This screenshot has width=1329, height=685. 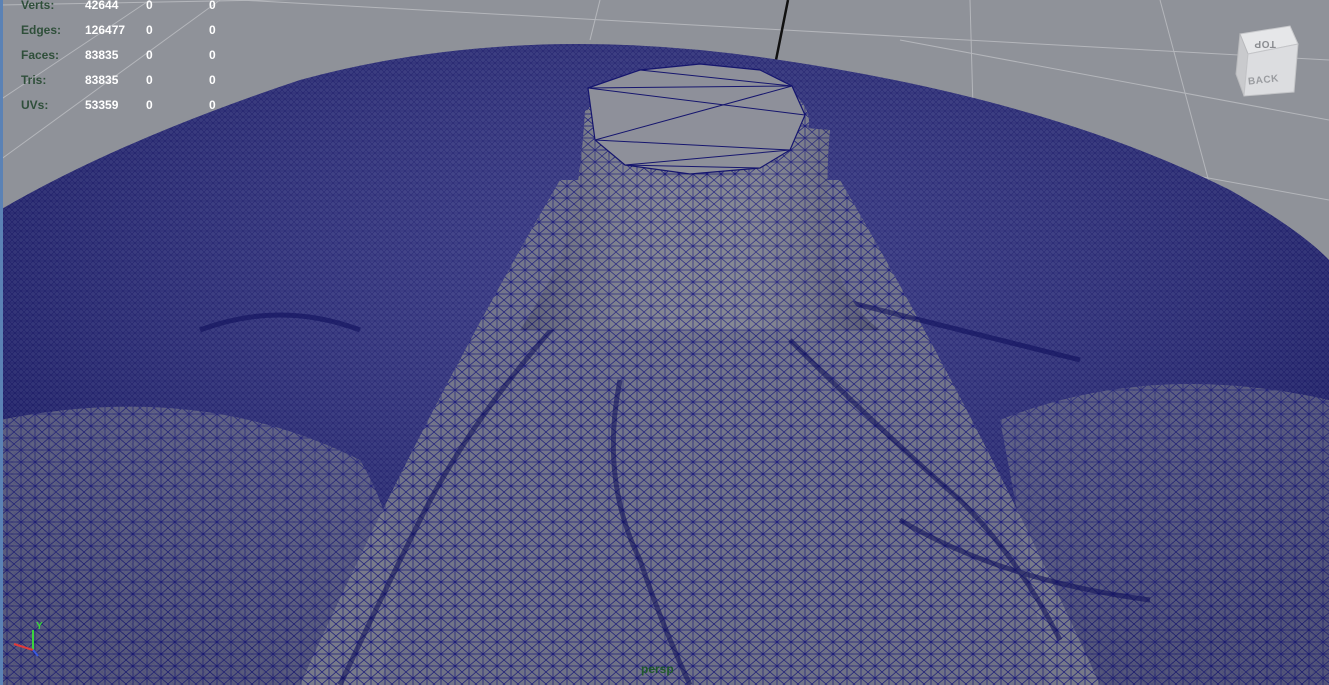 I want to click on hud-label: Faces:, so click(x=40, y=55).